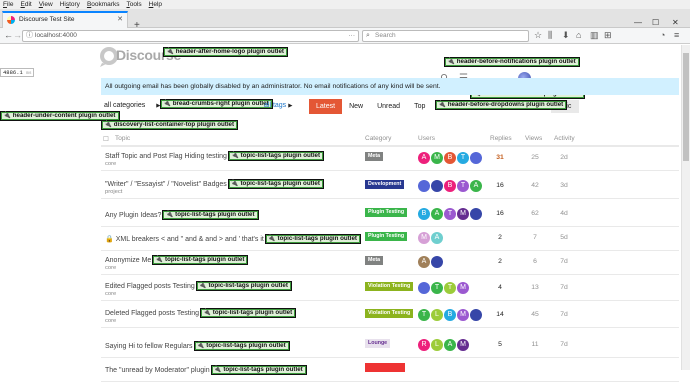 The height and width of the screenshot is (382, 690). What do you see at coordinates (8, 35) in the screenshot?
I see `back-icon: ←` at bounding box center [8, 35].